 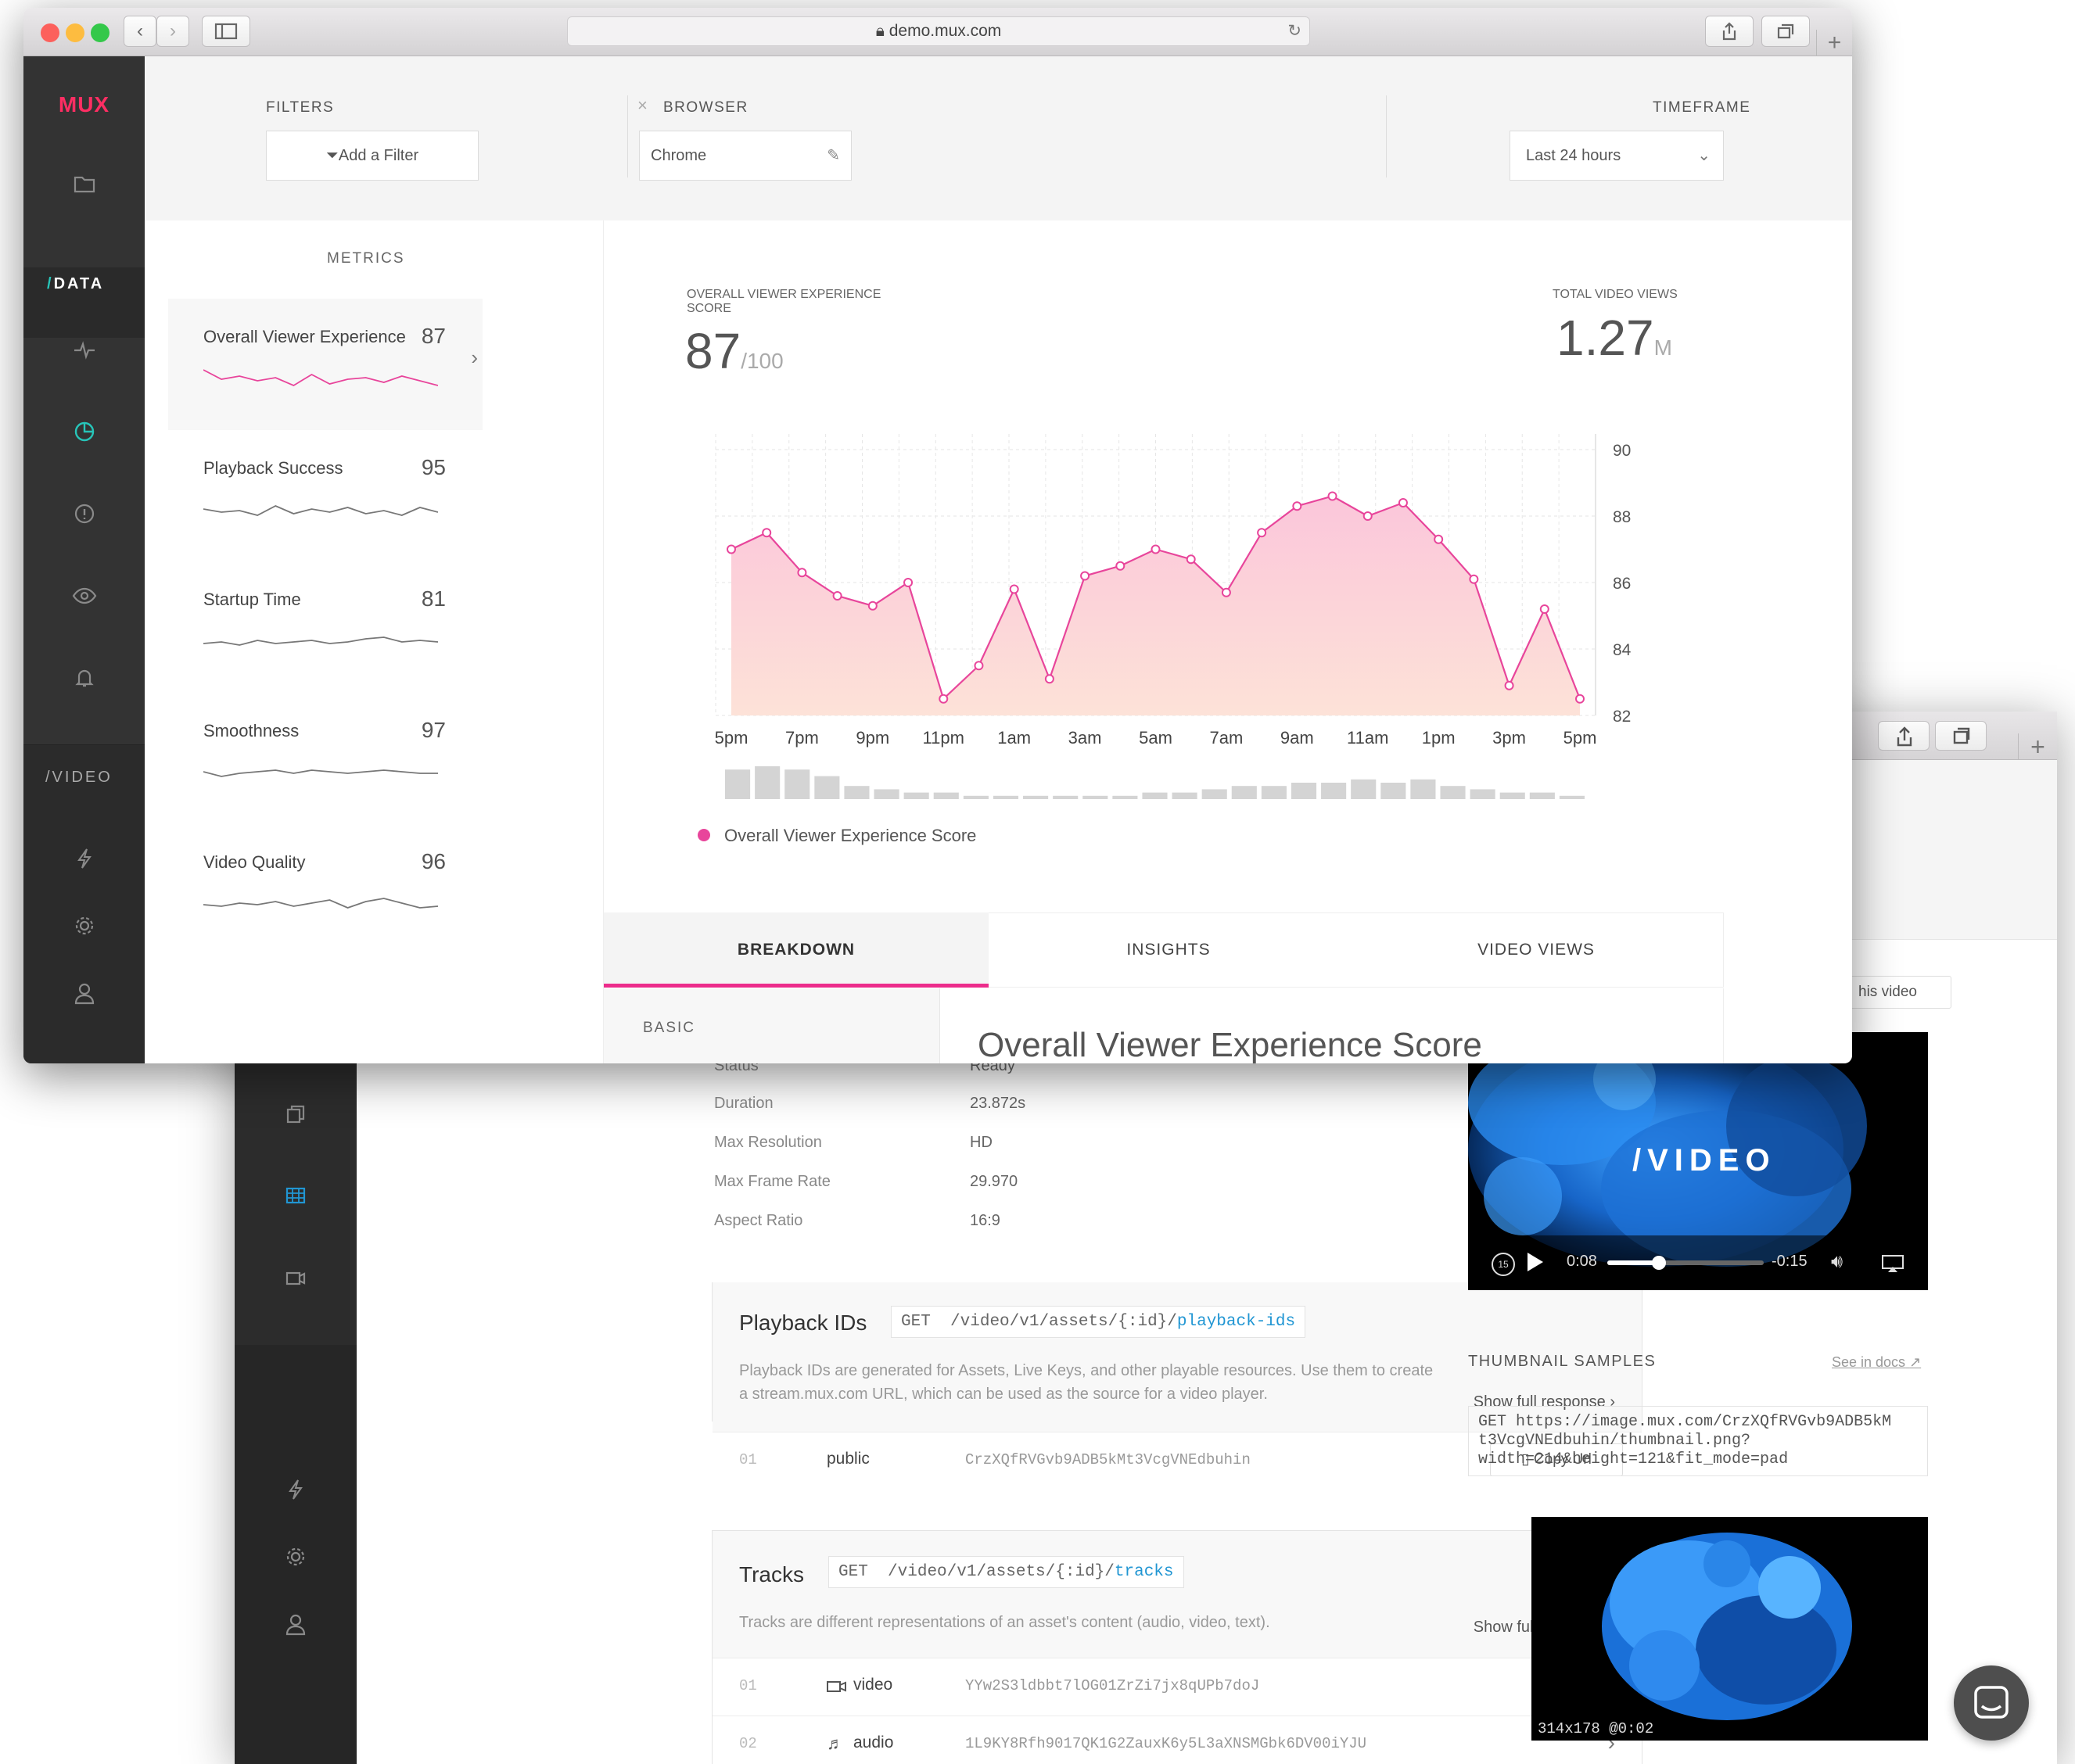 I want to click on chat-icon, so click(x=1991, y=1702).